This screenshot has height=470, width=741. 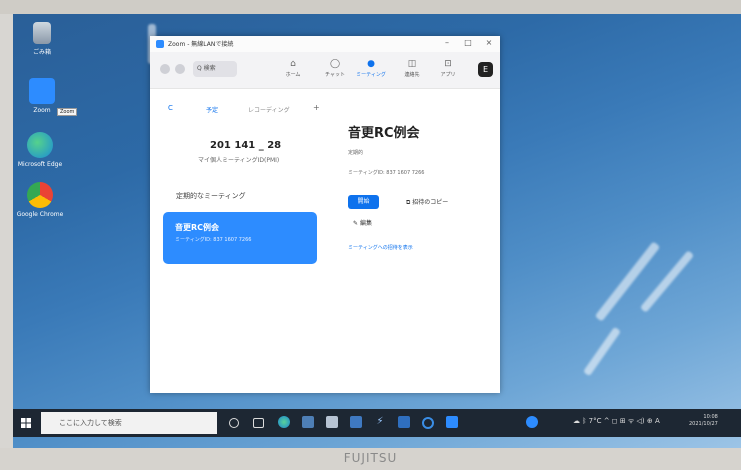 What do you see at coordinates (356, 422) in the screenshot?
I see `mail-icon` at bounding box center [356, 422].